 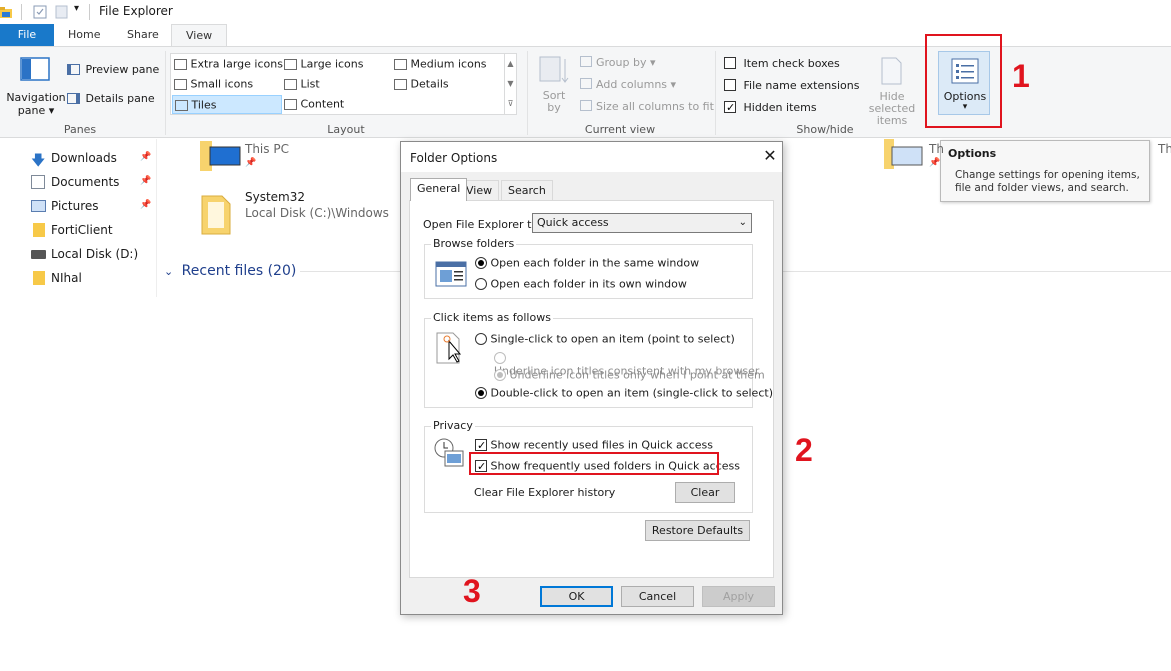 What do you see at coordinates (738, 596) in the screenshot?
I see `apply-button: Apply` at bounding box center [738, 596].